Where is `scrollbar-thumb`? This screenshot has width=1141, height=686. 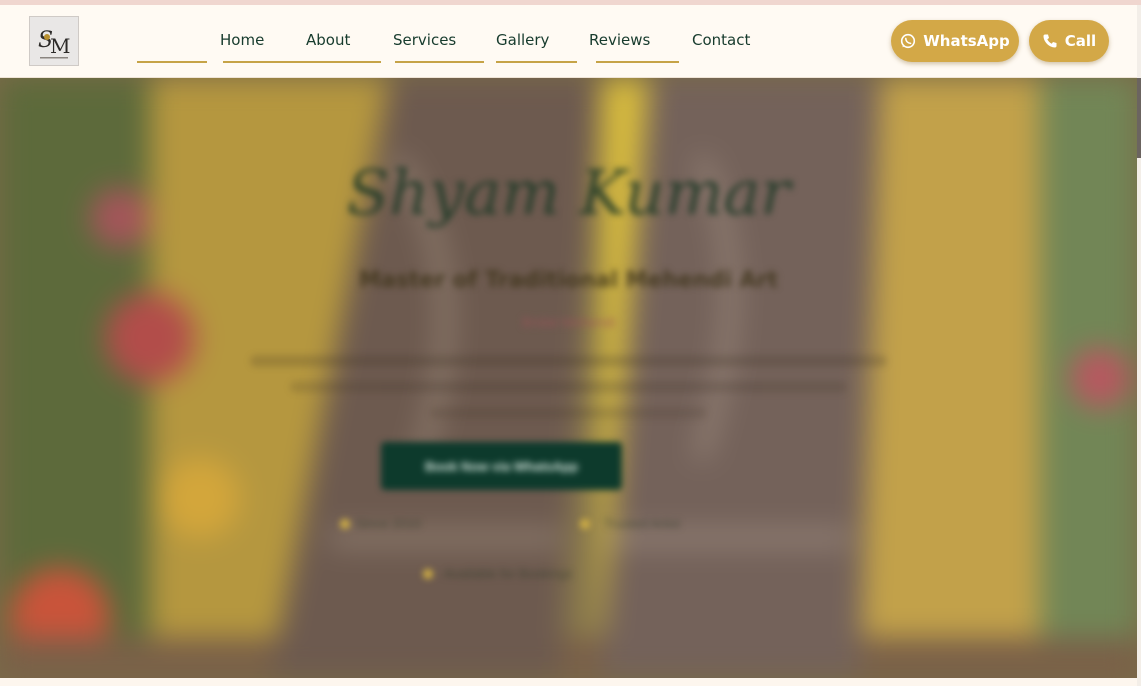 scrollbar-thumb is located at coordinates (1139, 118).